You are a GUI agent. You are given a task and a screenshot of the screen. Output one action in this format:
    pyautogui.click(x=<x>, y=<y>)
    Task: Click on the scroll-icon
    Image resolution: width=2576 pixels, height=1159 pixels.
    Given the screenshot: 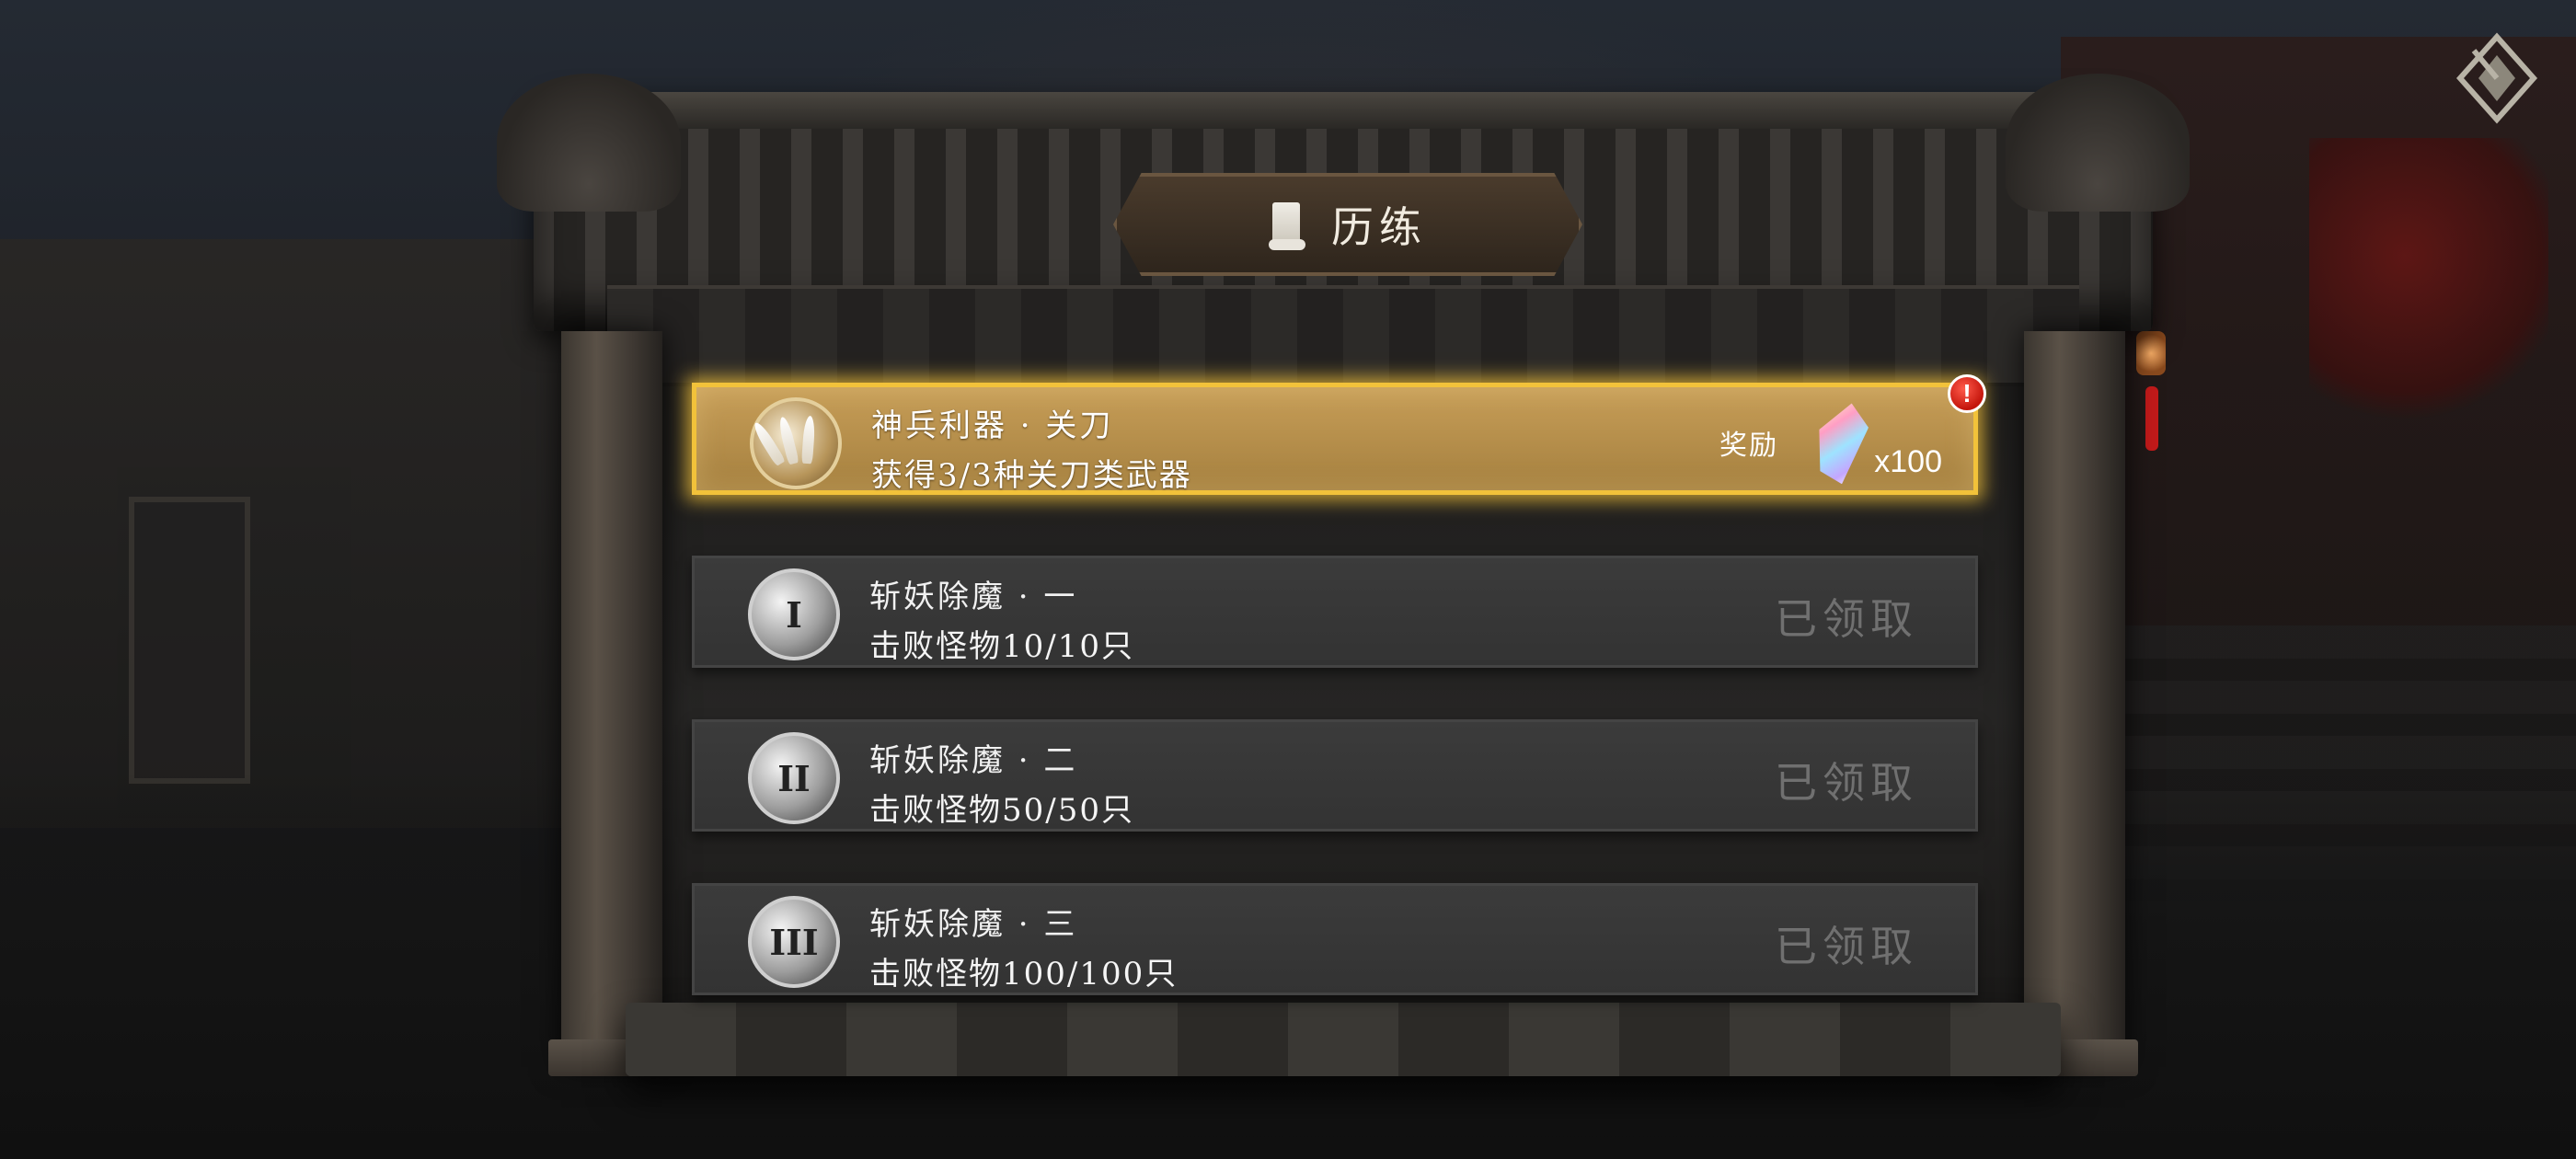 What is the action you would take?
    pyautogui.click(x=1287, y=224)
    